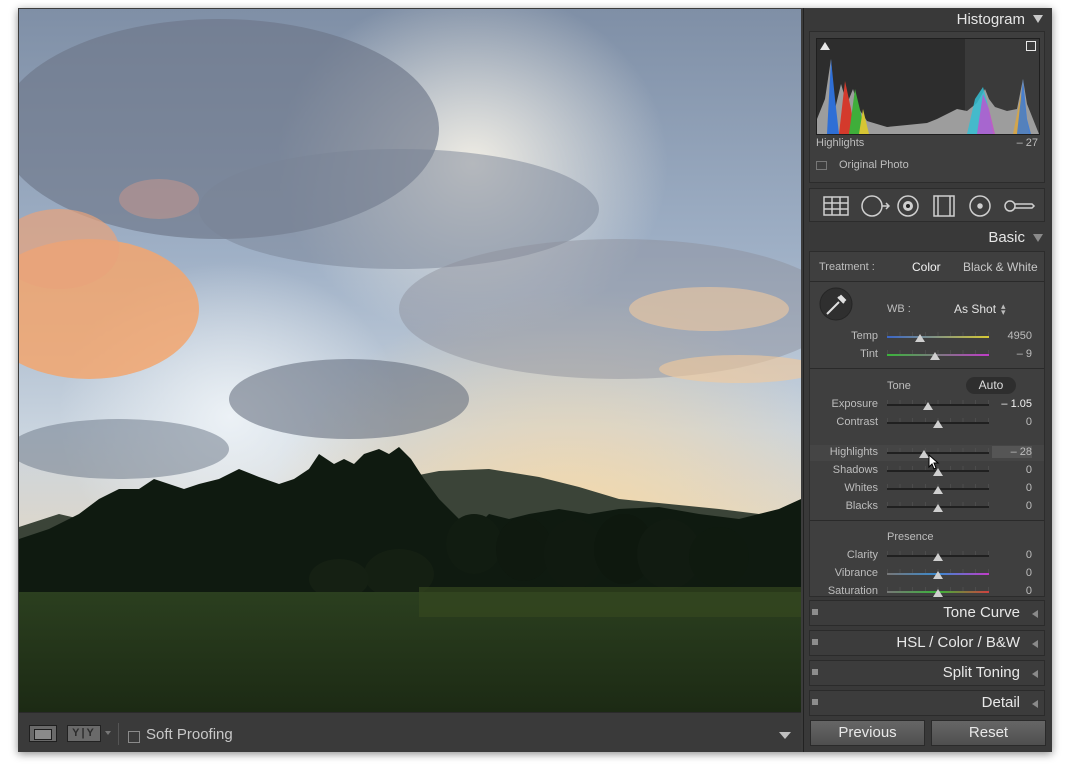 This screenshot has height=781, width=1071. What do you see at coordinates (927, 643) in the screenshot?
I see `panel-hsl: HSL / Color / B&W` at bounding box center [927, 643].